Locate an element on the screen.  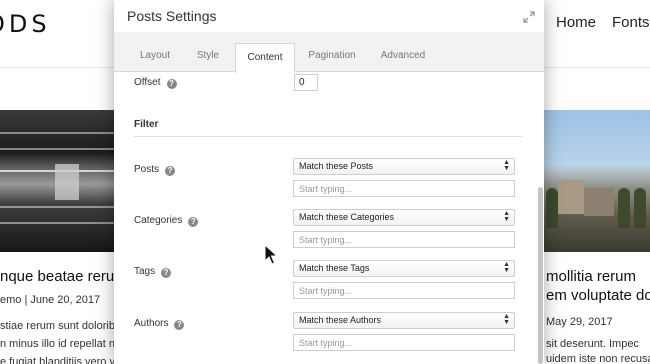
site-logo: ODS is located at coordinates (25, 24).